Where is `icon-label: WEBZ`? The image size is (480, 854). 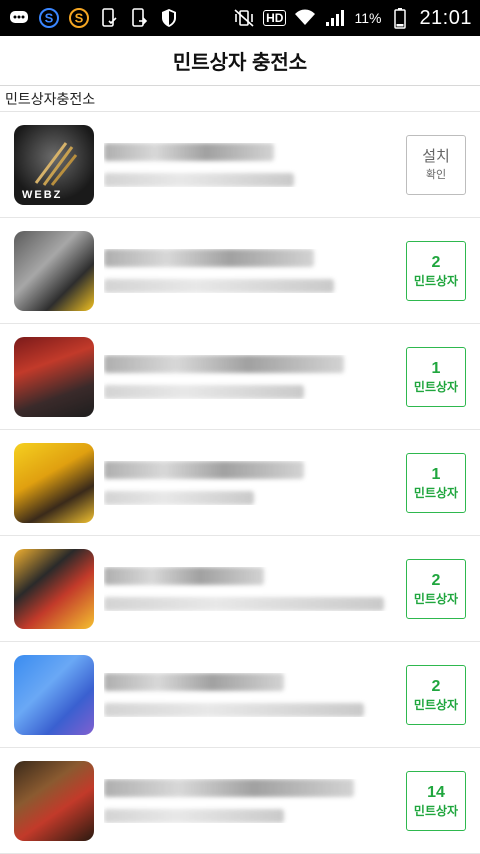 icon-label: WEBZ is located at coordinates (42, 194).